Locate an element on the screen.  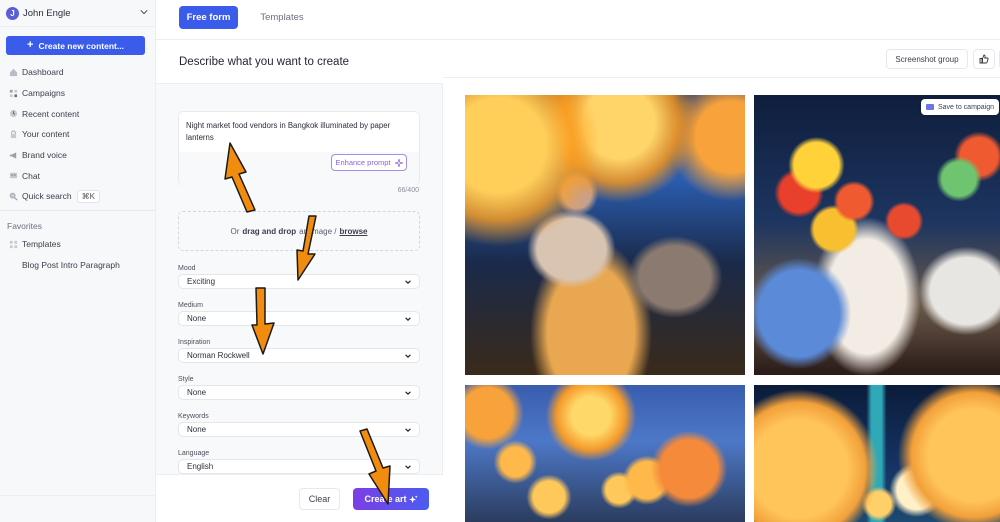
sidebar-item-label: Chat is located at coordinates (31, 175).